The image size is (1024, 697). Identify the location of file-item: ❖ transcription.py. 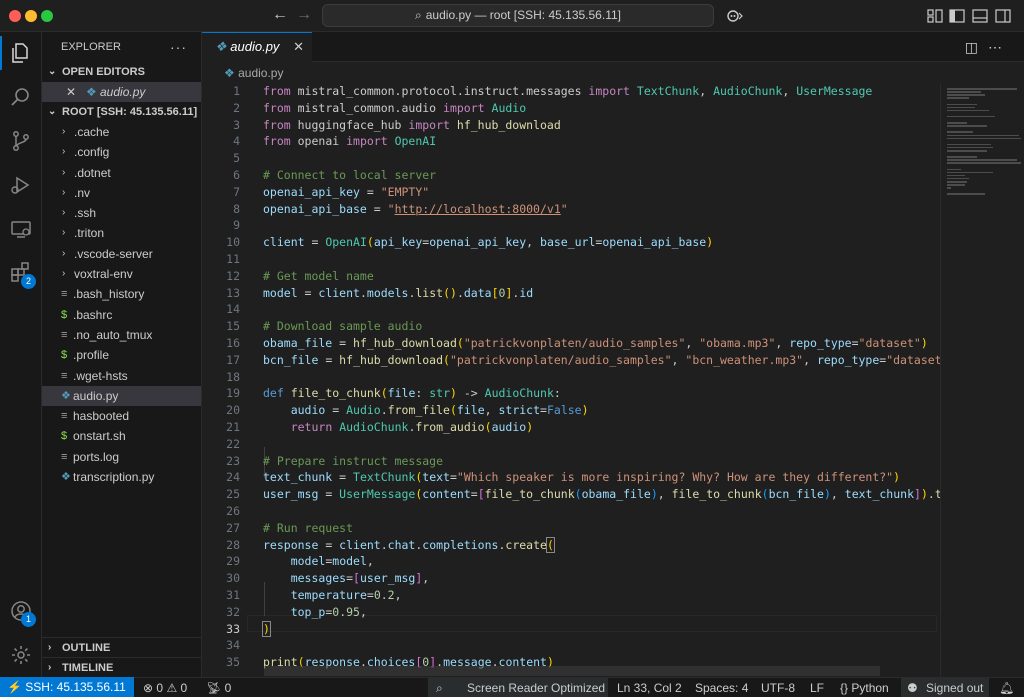
(121, 477).